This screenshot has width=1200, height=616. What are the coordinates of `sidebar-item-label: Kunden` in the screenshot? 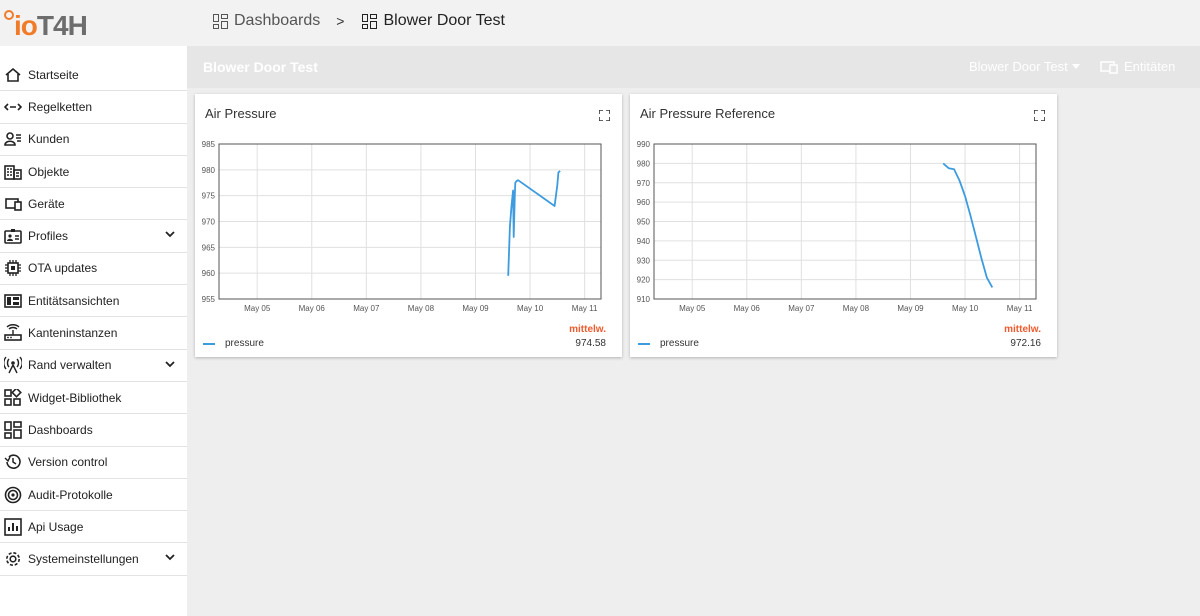 It's located at (49, 139).